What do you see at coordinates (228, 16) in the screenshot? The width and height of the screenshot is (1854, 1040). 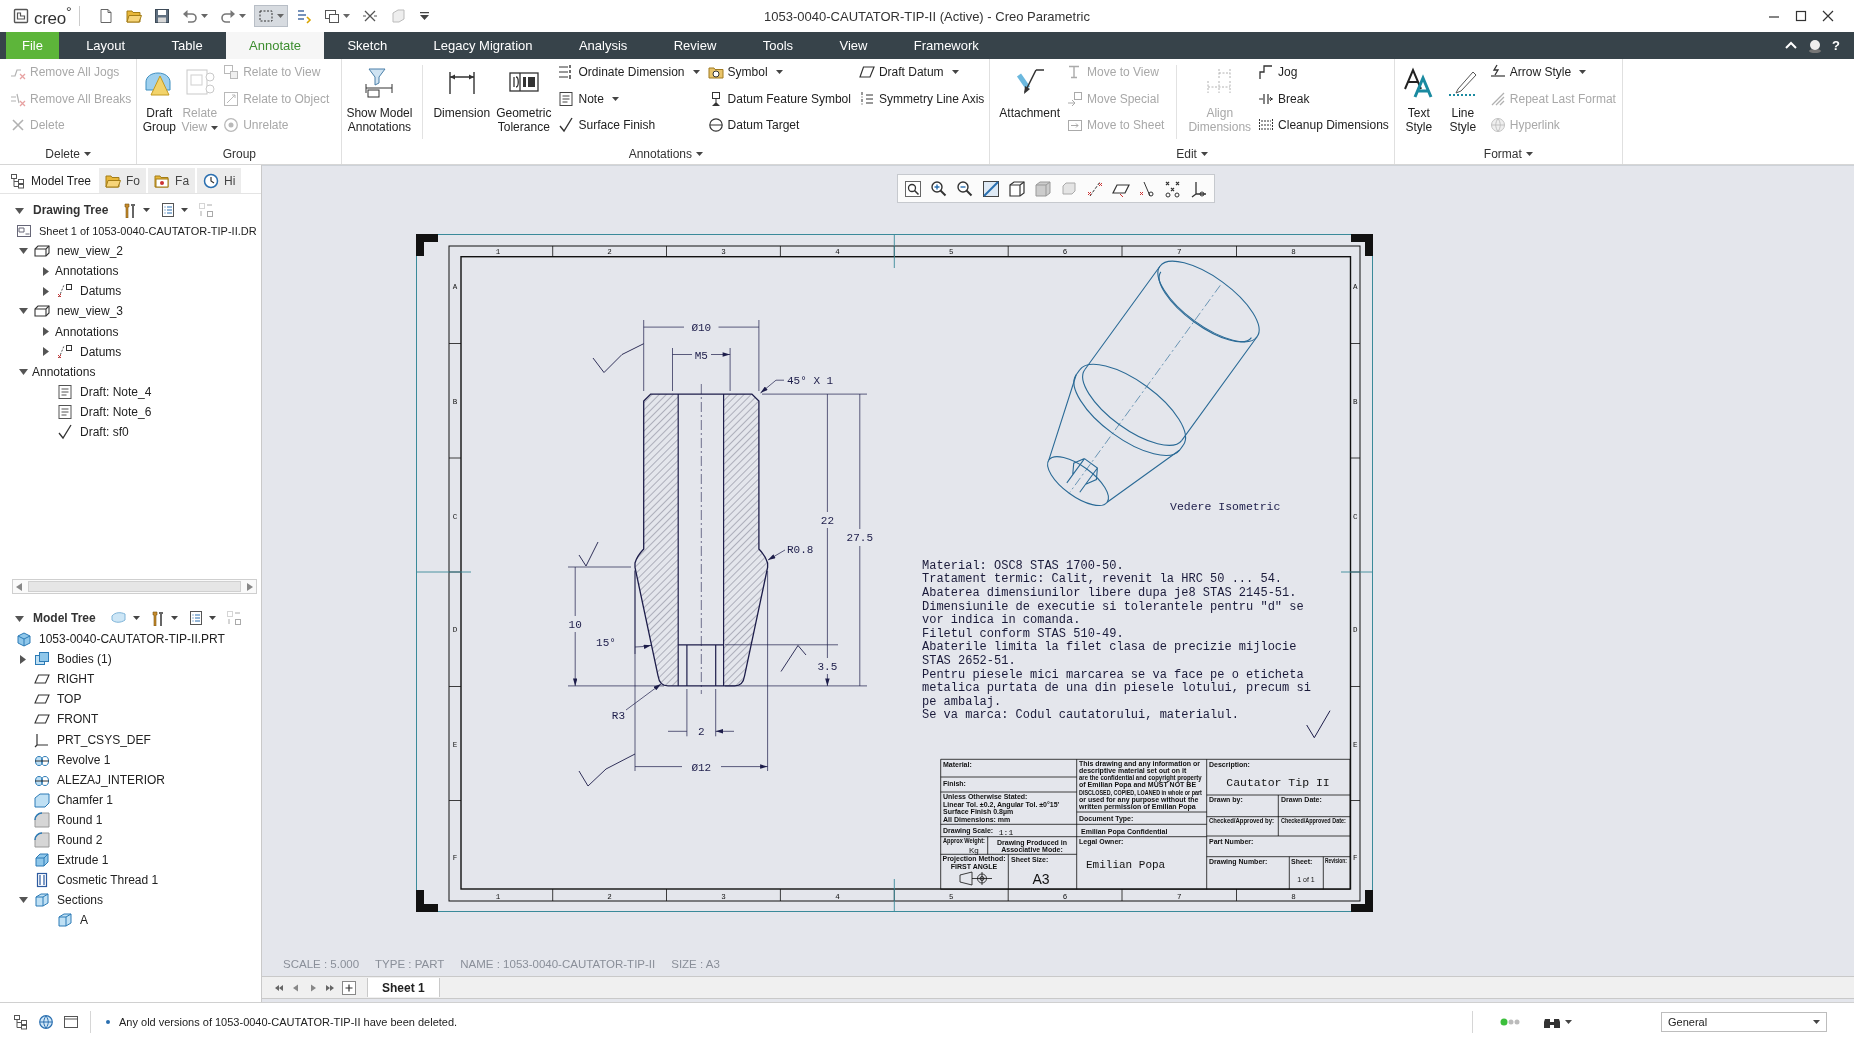 I see `redo-icon` at bounding box center [228, 16].